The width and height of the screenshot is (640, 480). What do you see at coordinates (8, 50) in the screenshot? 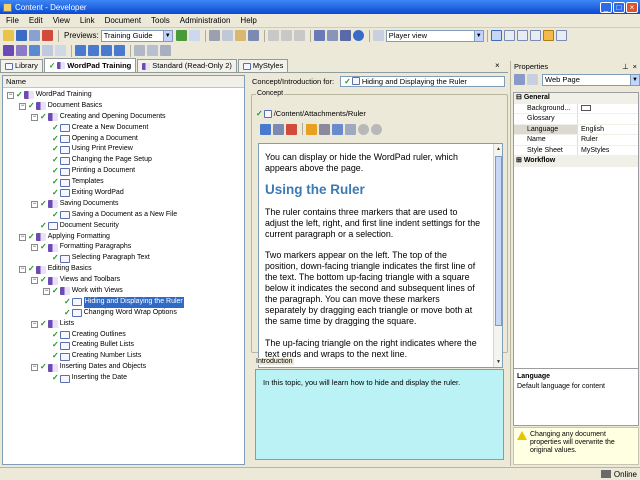
I see `new-book-icon` at bounding box center [8, 50].